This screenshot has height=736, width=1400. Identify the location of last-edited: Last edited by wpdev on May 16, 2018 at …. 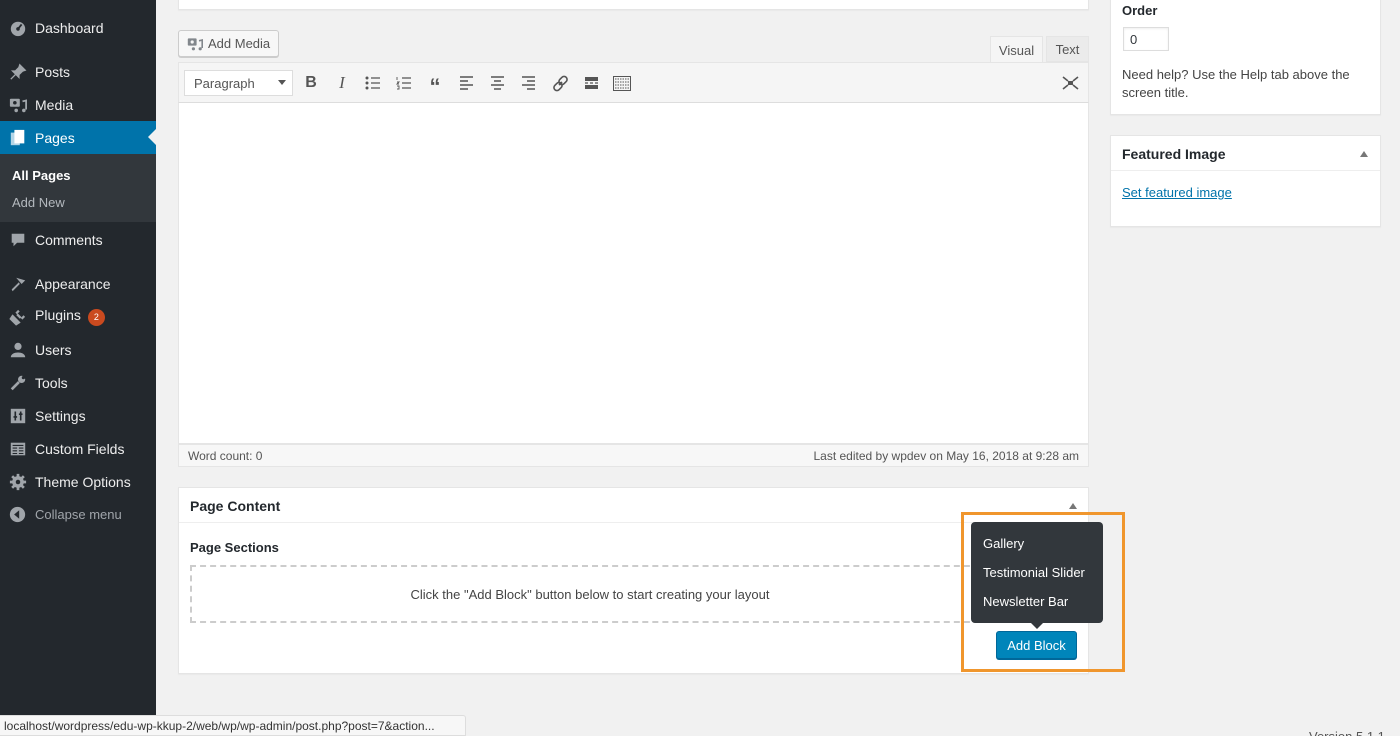
(946, 455).